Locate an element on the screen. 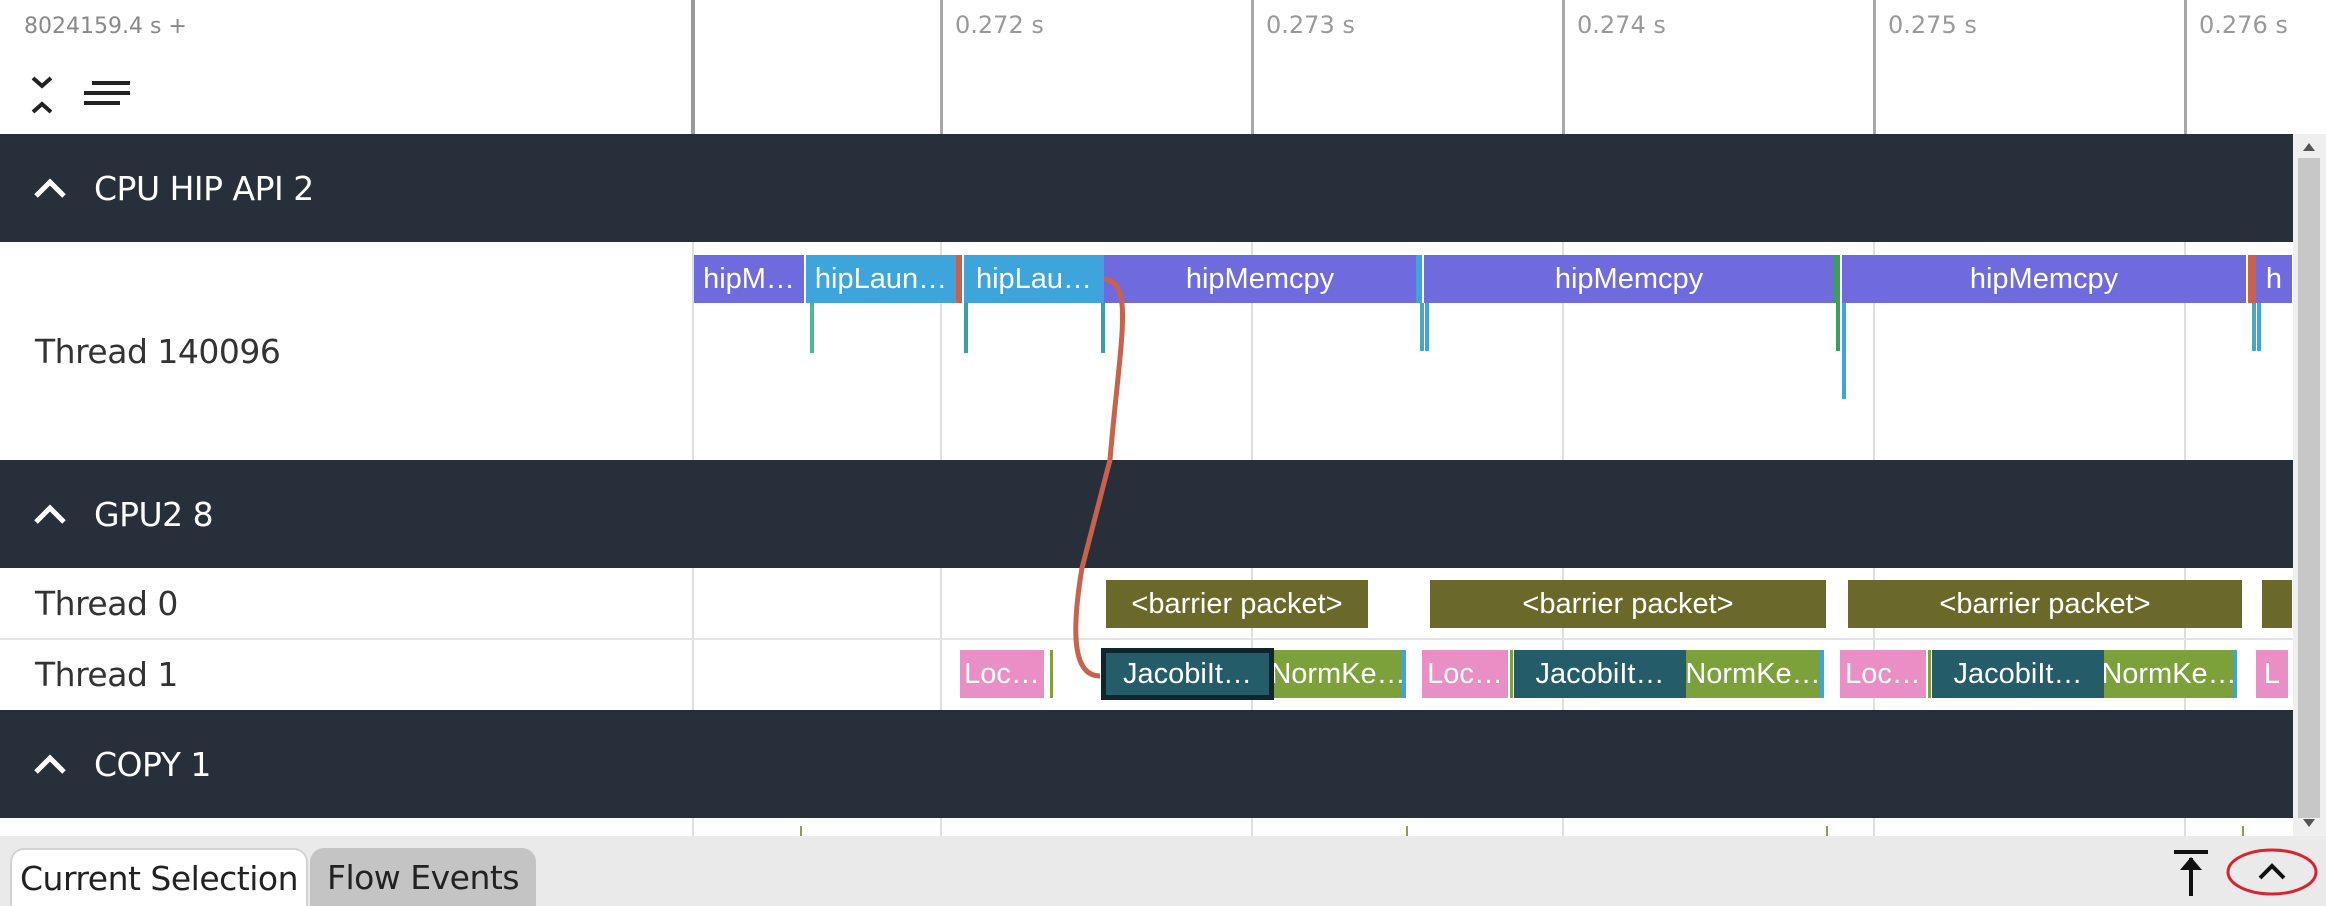 The width and height of the screenshot is (2326, 906). track-group-header: CPU HIP API 2 is located at coordinates (1146, 188).